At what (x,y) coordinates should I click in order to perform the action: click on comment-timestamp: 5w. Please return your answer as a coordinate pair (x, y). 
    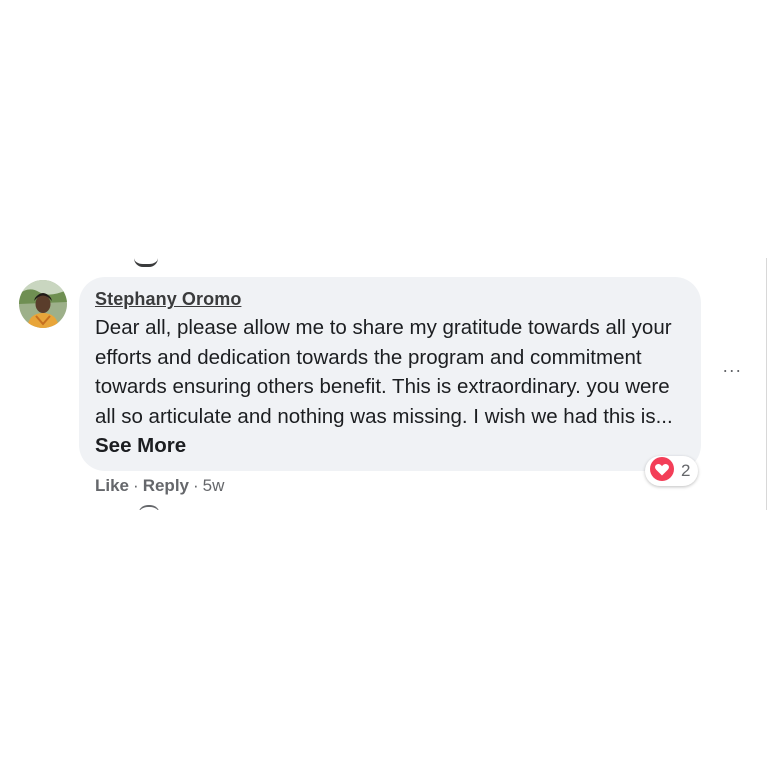
    Looking at the image, I should click on (214, 486).